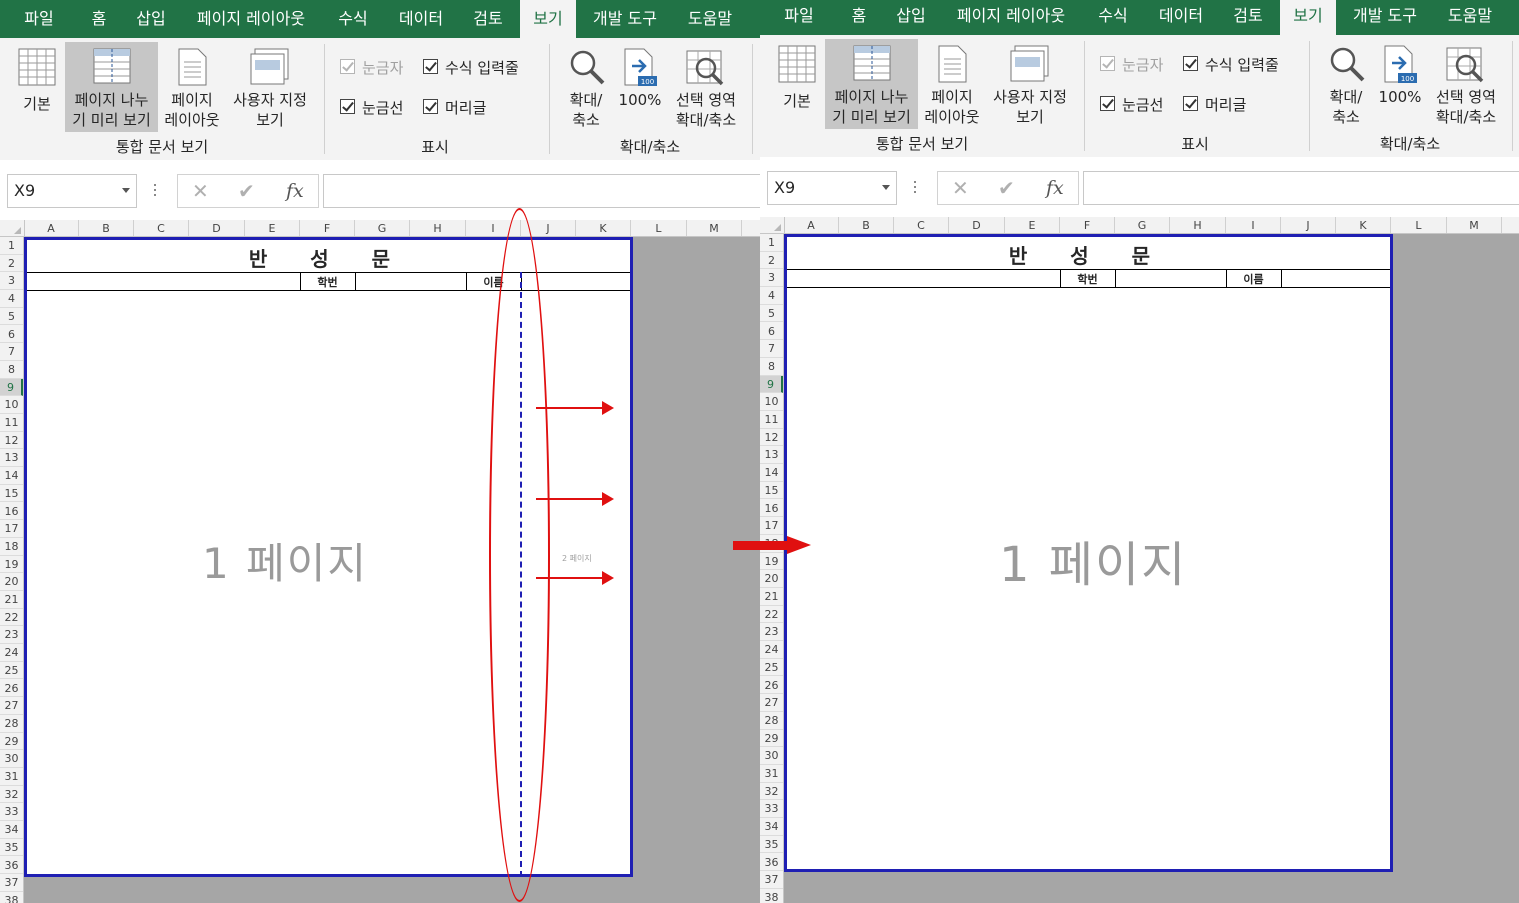  What do you see at coordinates (251, 19) in the screenshot?
I see `tab-page-layout: 페이지 레이아웃` at bounding box center [251, 19].